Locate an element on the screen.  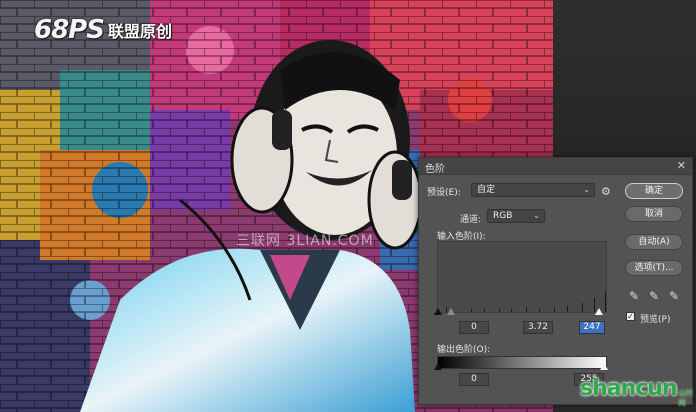
site-badge-sub: 山村网 is located at coordinates (685, 398).